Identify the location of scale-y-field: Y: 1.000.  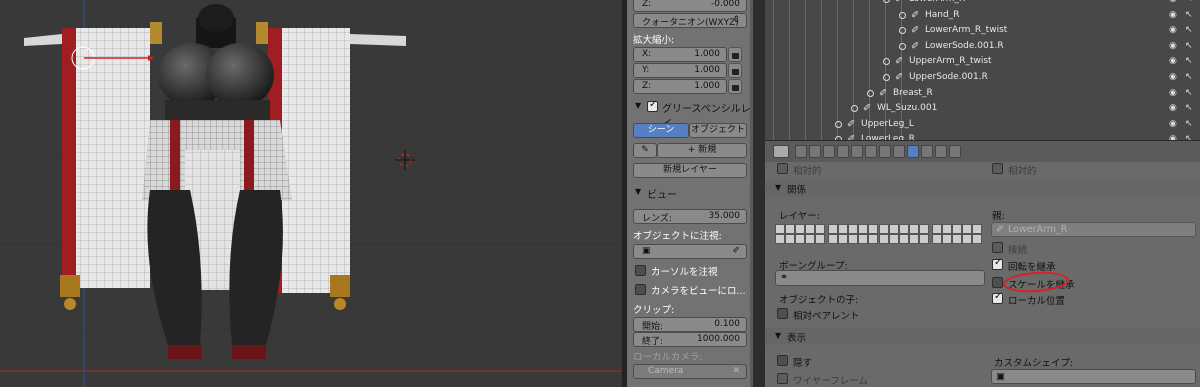
(680, 70).